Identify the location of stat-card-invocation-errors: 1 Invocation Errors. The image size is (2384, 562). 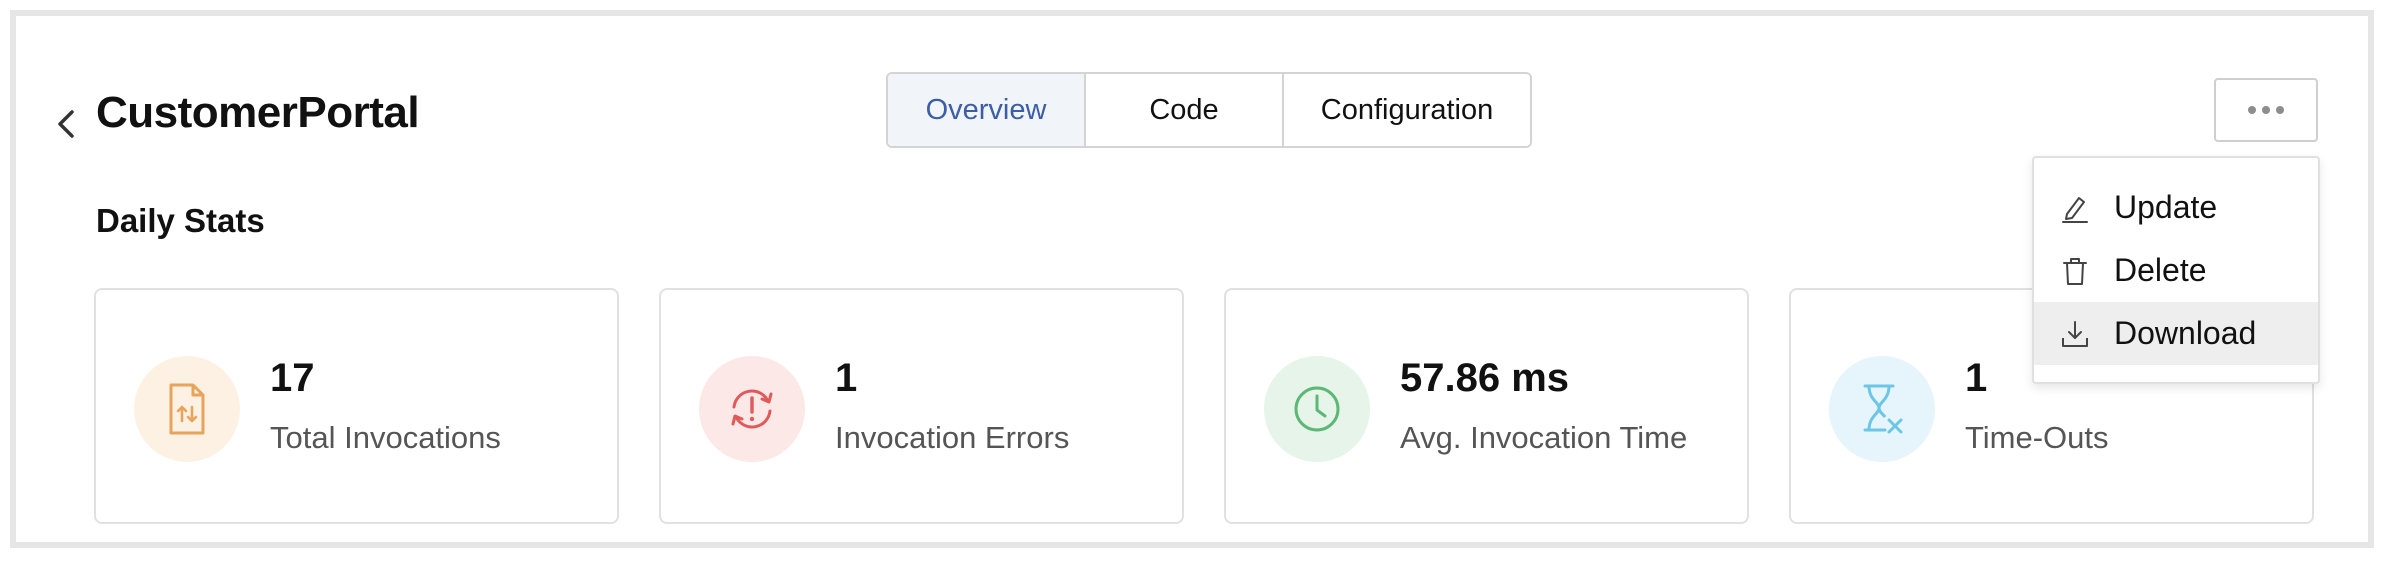
(921, 406).